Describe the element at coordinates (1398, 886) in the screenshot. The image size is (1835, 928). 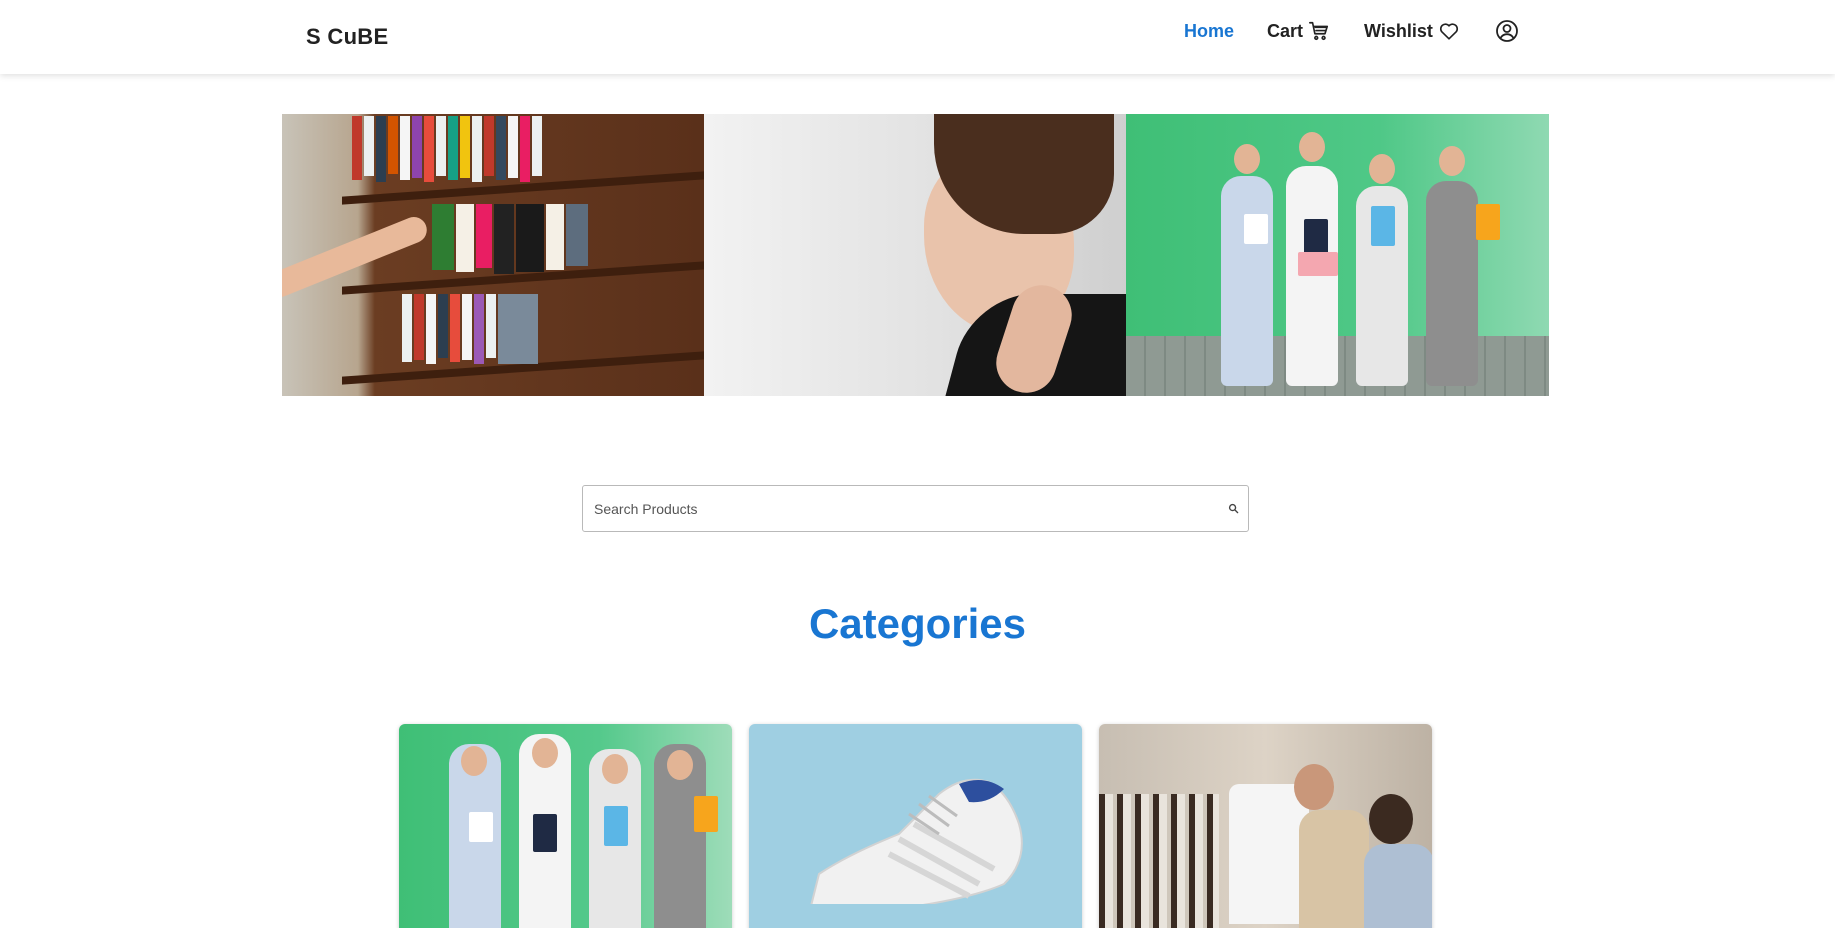
I see `customer-figure` at that location.